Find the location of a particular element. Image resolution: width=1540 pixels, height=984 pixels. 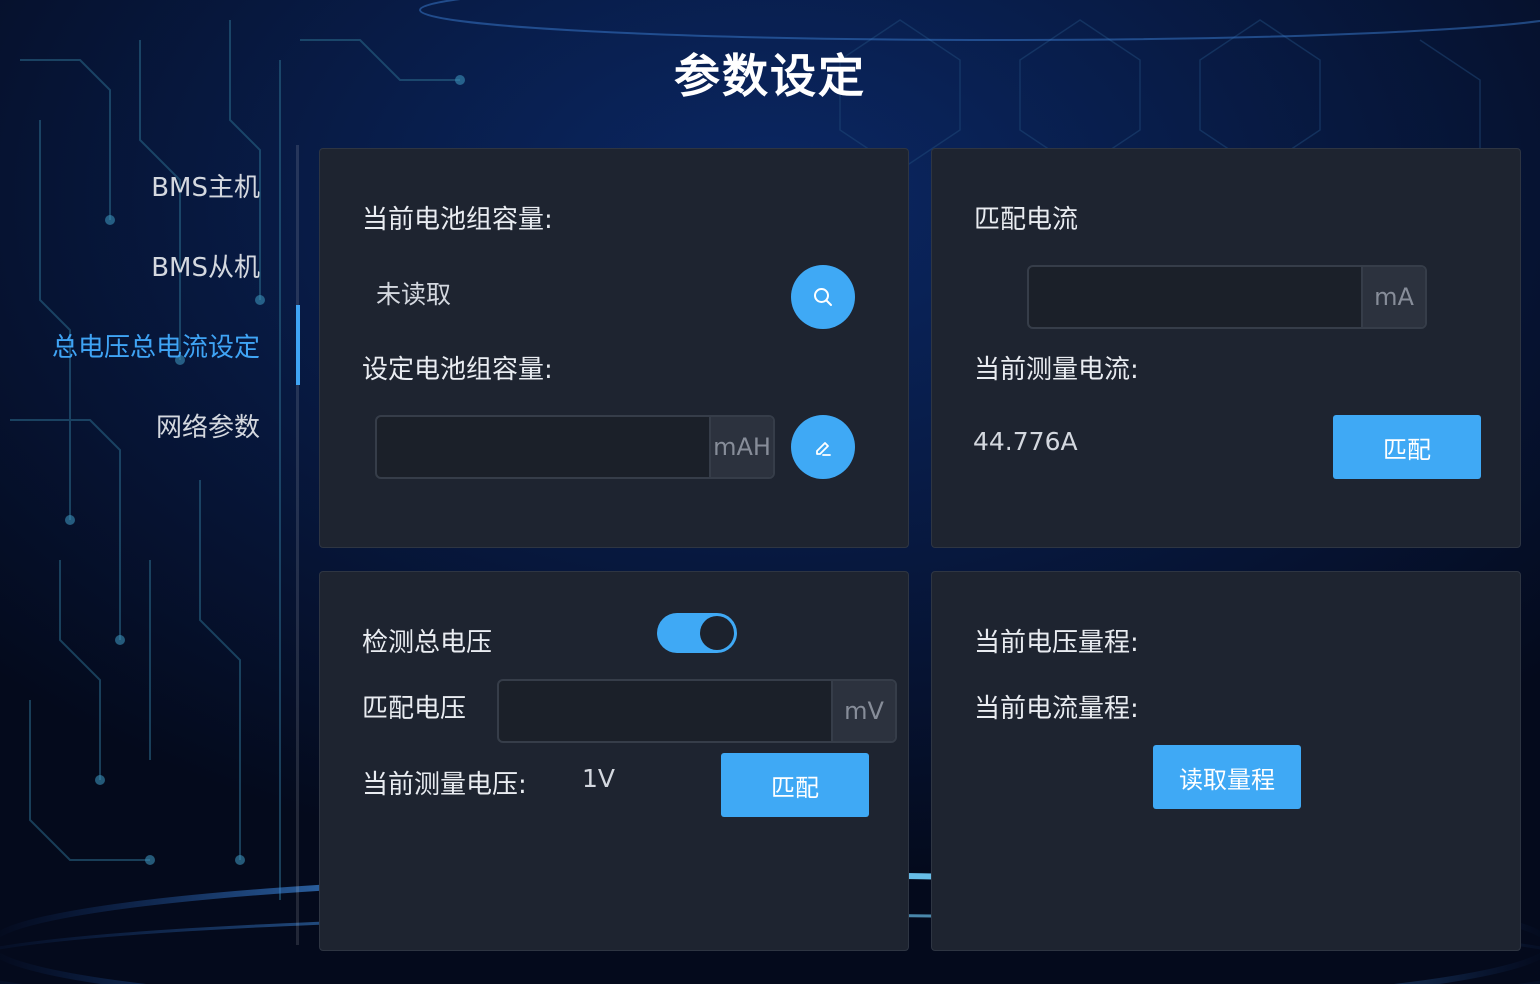

search-icon is located at coordinates (823, 297).